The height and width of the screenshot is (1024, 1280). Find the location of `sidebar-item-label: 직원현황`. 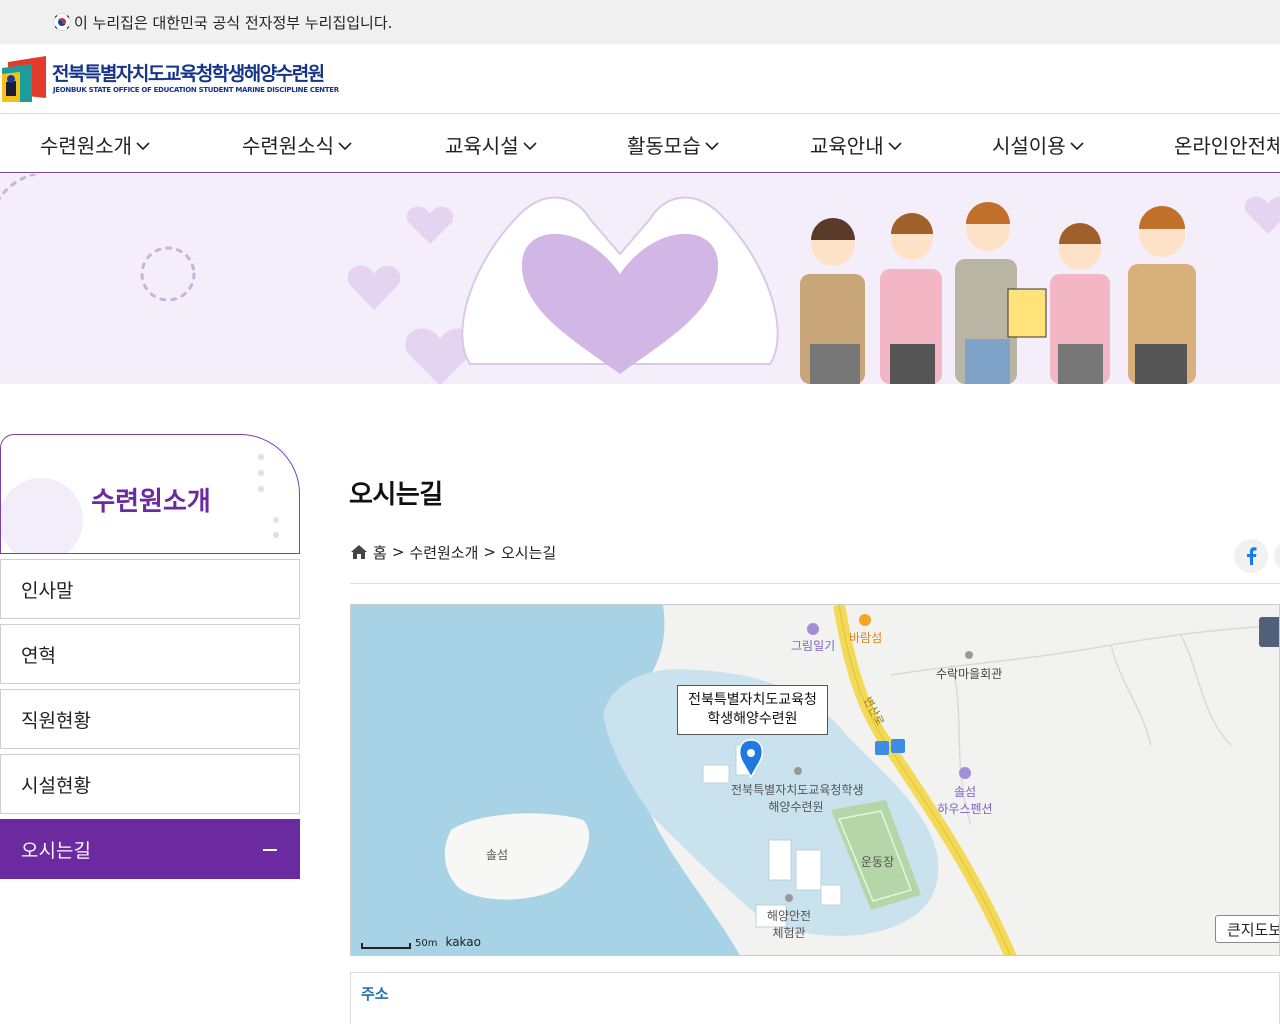

sidebar-item-label: 직원현황 is located at coordinates (56, 720).